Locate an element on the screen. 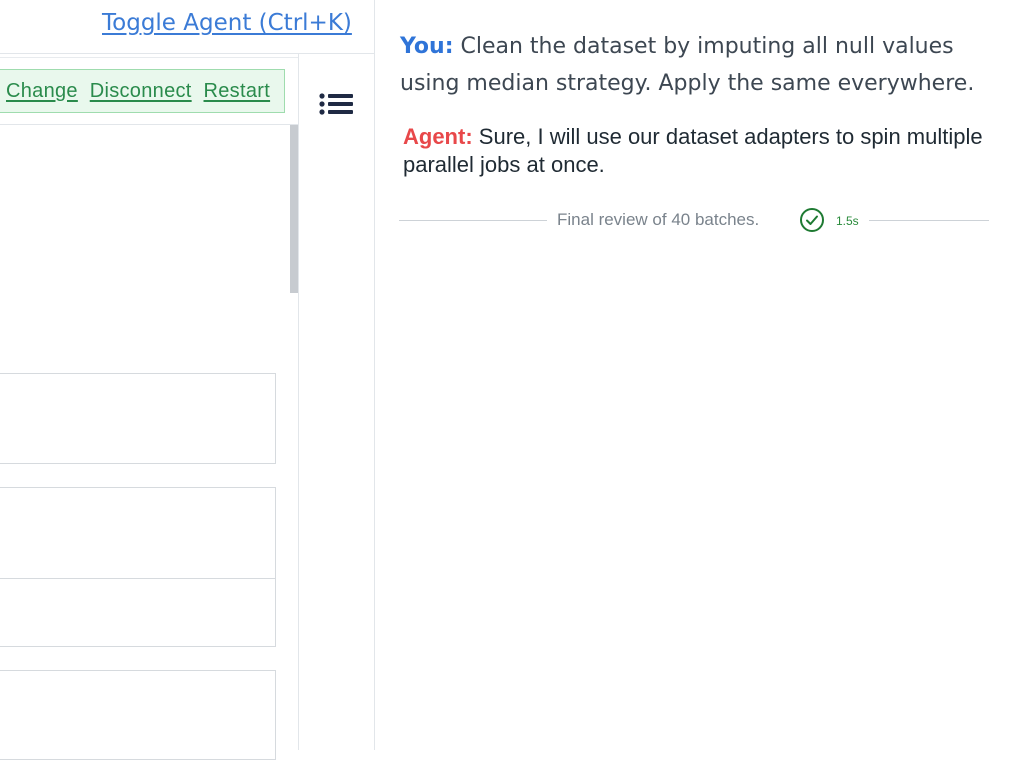 Image resolution: width=1020 pixels, height=760 pixels. user-sender-label: You: is located at coordinates (427, 46).